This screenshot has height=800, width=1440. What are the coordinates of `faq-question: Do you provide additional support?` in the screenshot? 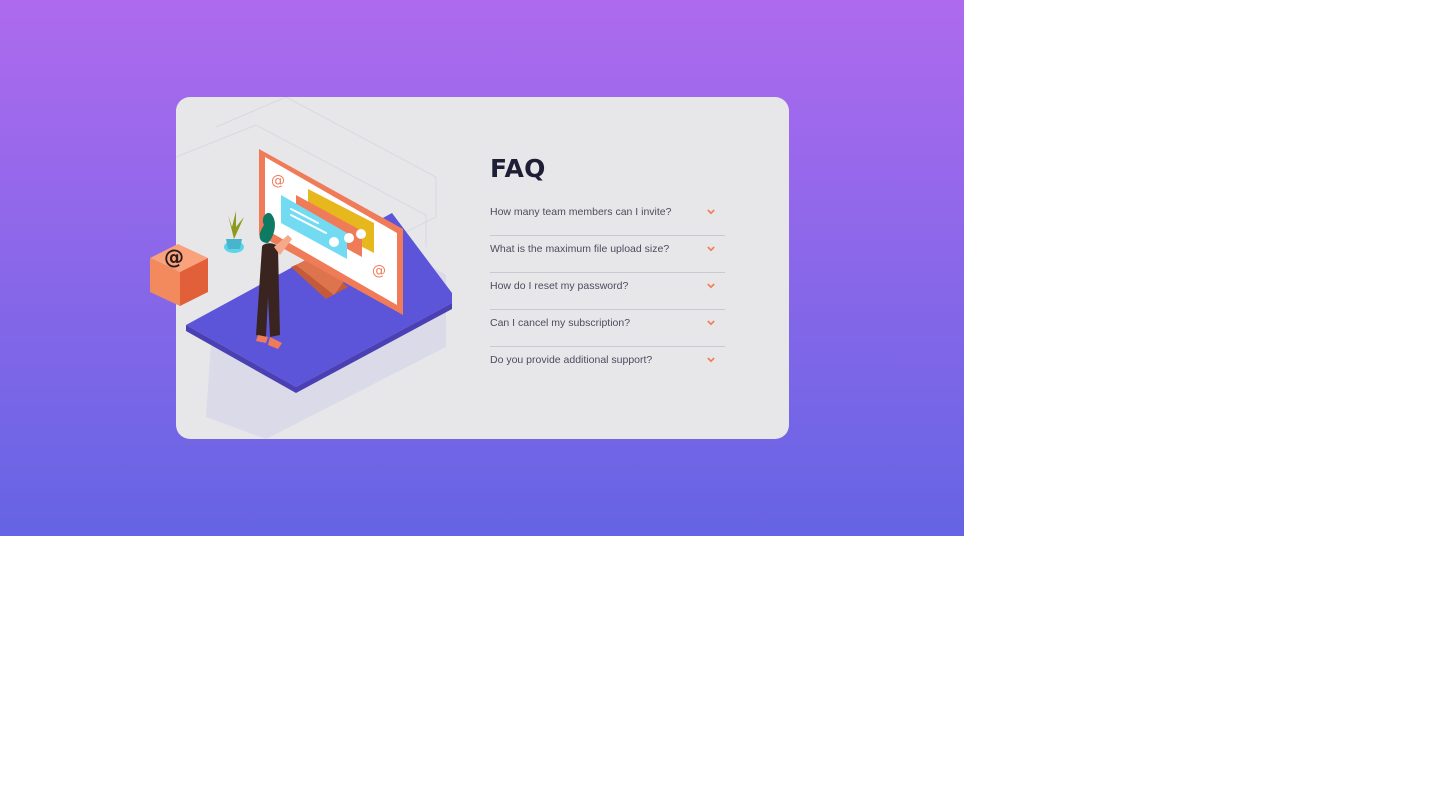 It's located at (571, 360).